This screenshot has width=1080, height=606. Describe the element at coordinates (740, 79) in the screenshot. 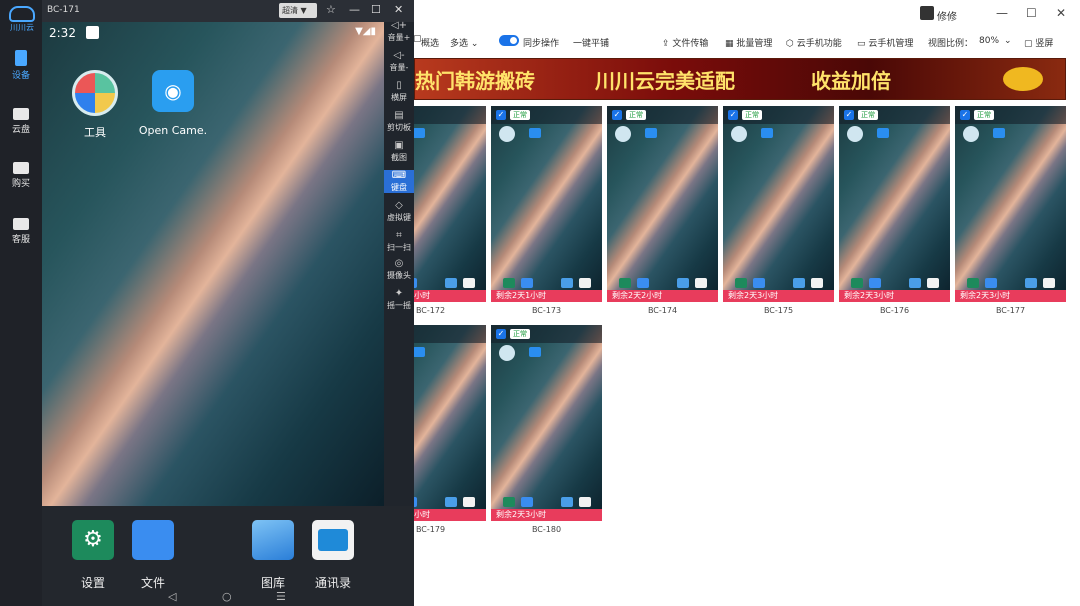

I see `promo-banner: 热门韩游搬砖 川川云完美适配 收益加倍` at that location.